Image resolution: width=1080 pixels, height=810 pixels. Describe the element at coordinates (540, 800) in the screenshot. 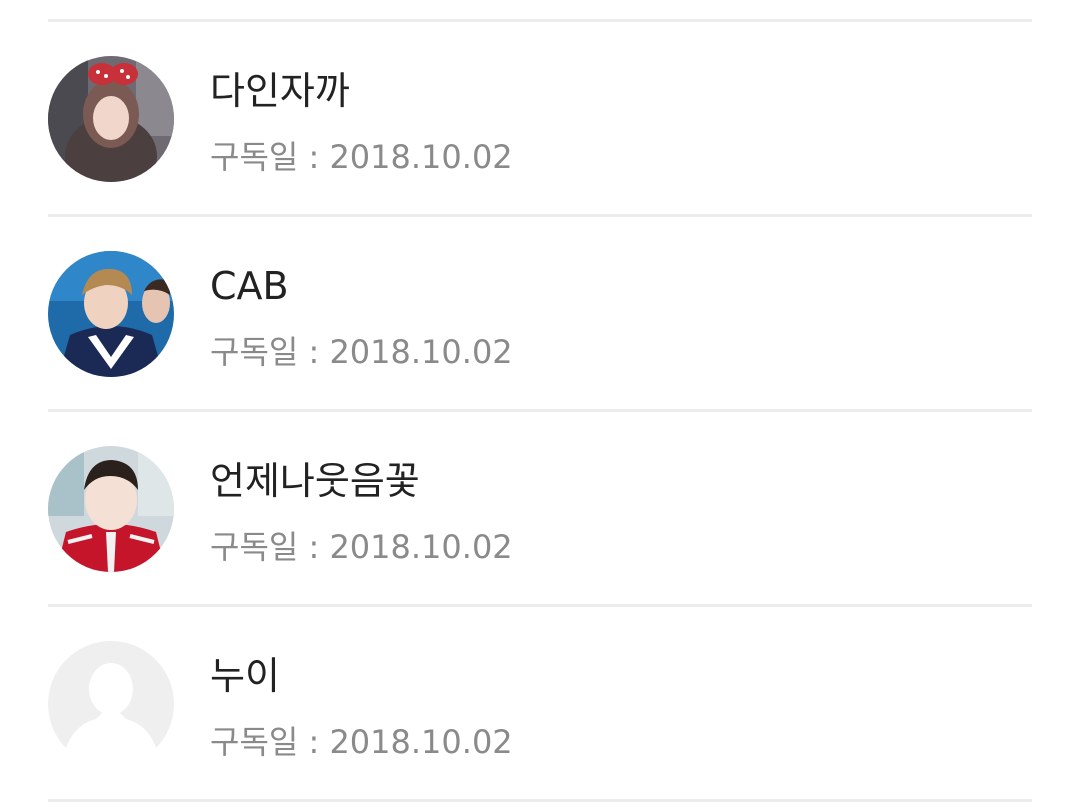

I see `divider` at that location.